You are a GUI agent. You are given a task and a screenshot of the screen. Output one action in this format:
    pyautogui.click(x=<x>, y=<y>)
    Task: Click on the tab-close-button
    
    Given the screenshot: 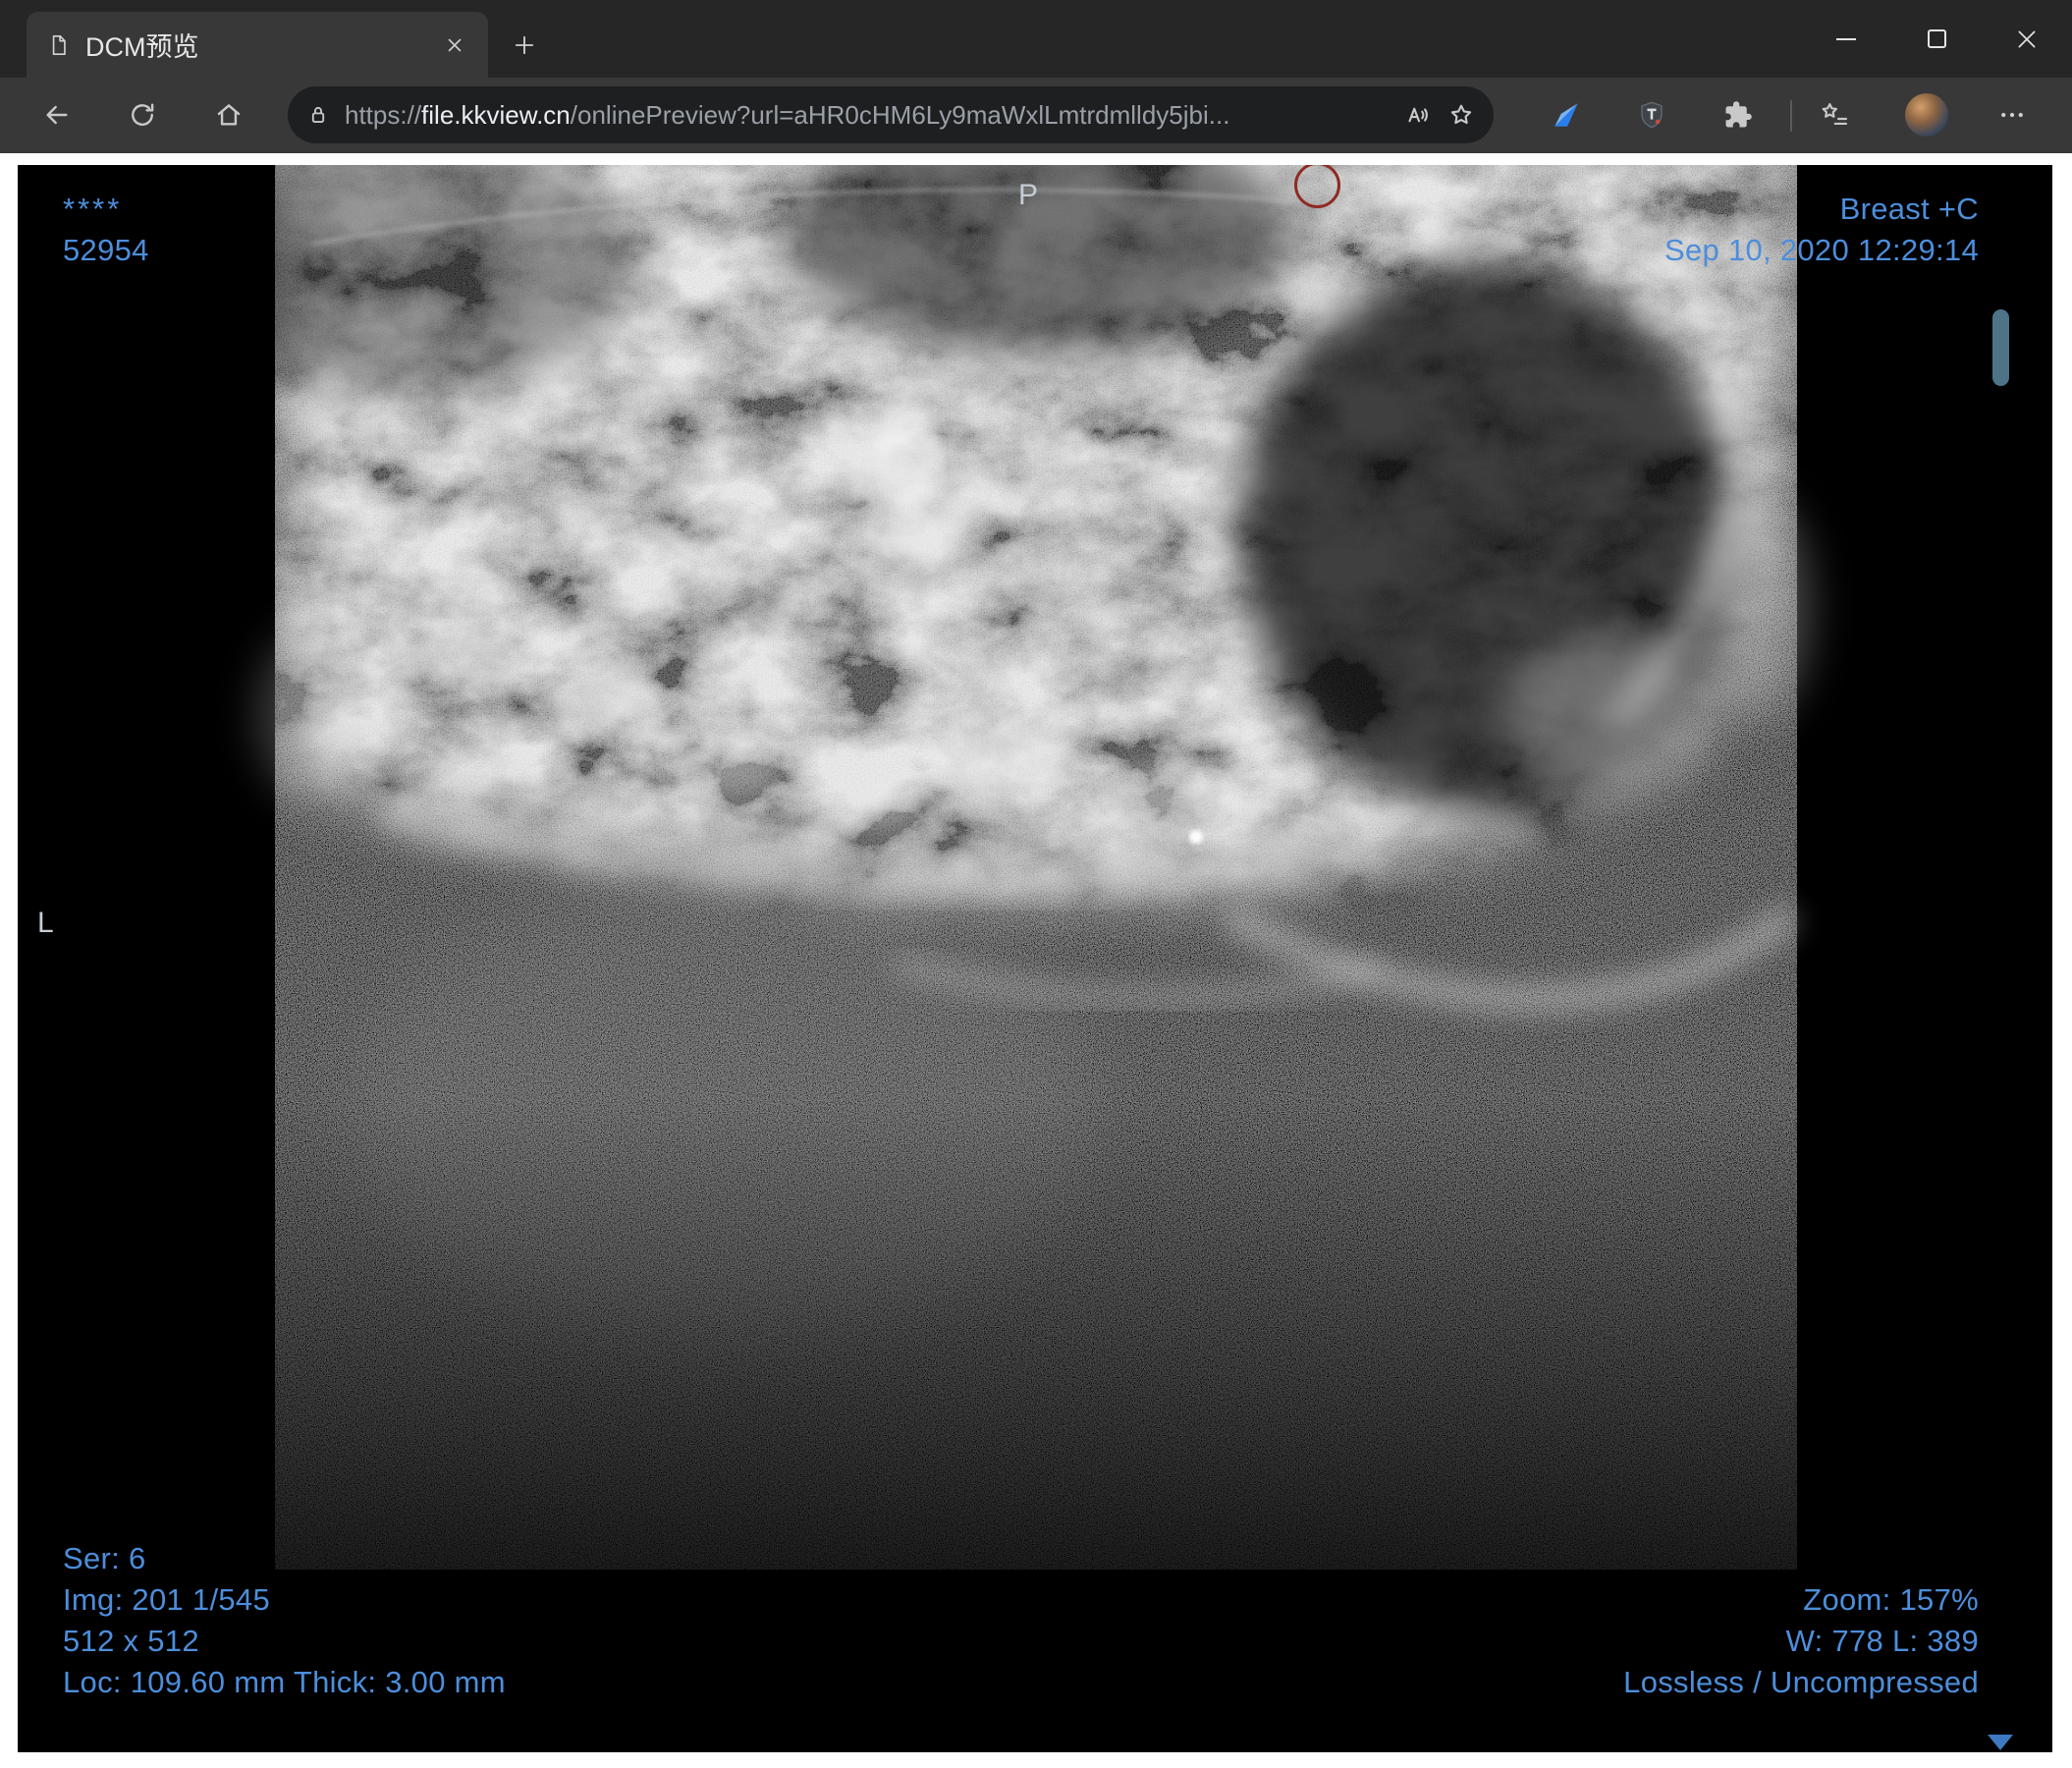 What is the action you would take?
    pyautogui.click(x=454, y=45)
    